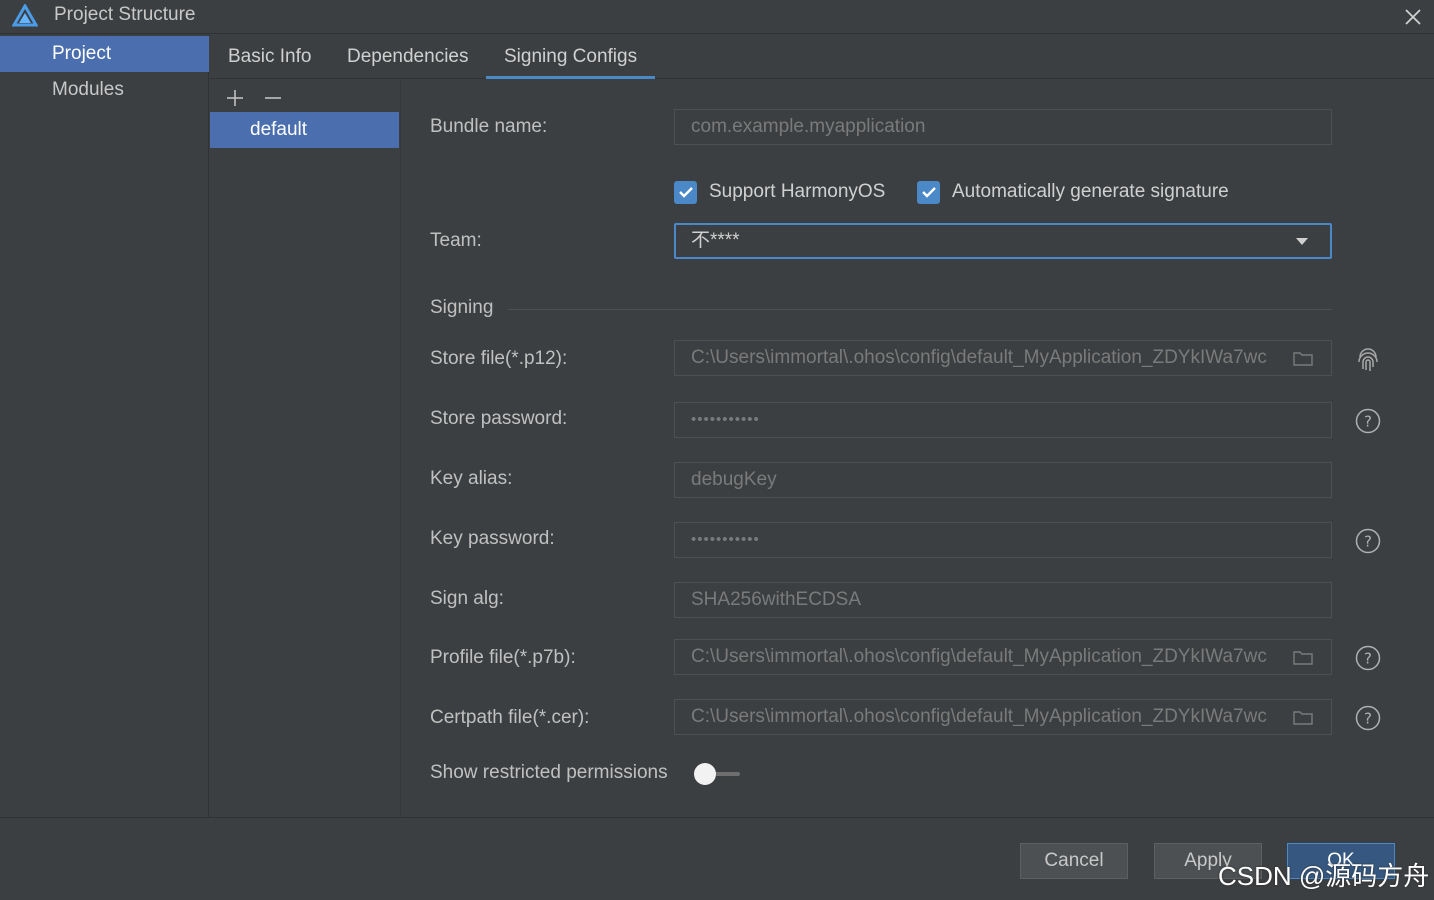  I want to click on key-alias-value: debugKey, so click(734, 479).